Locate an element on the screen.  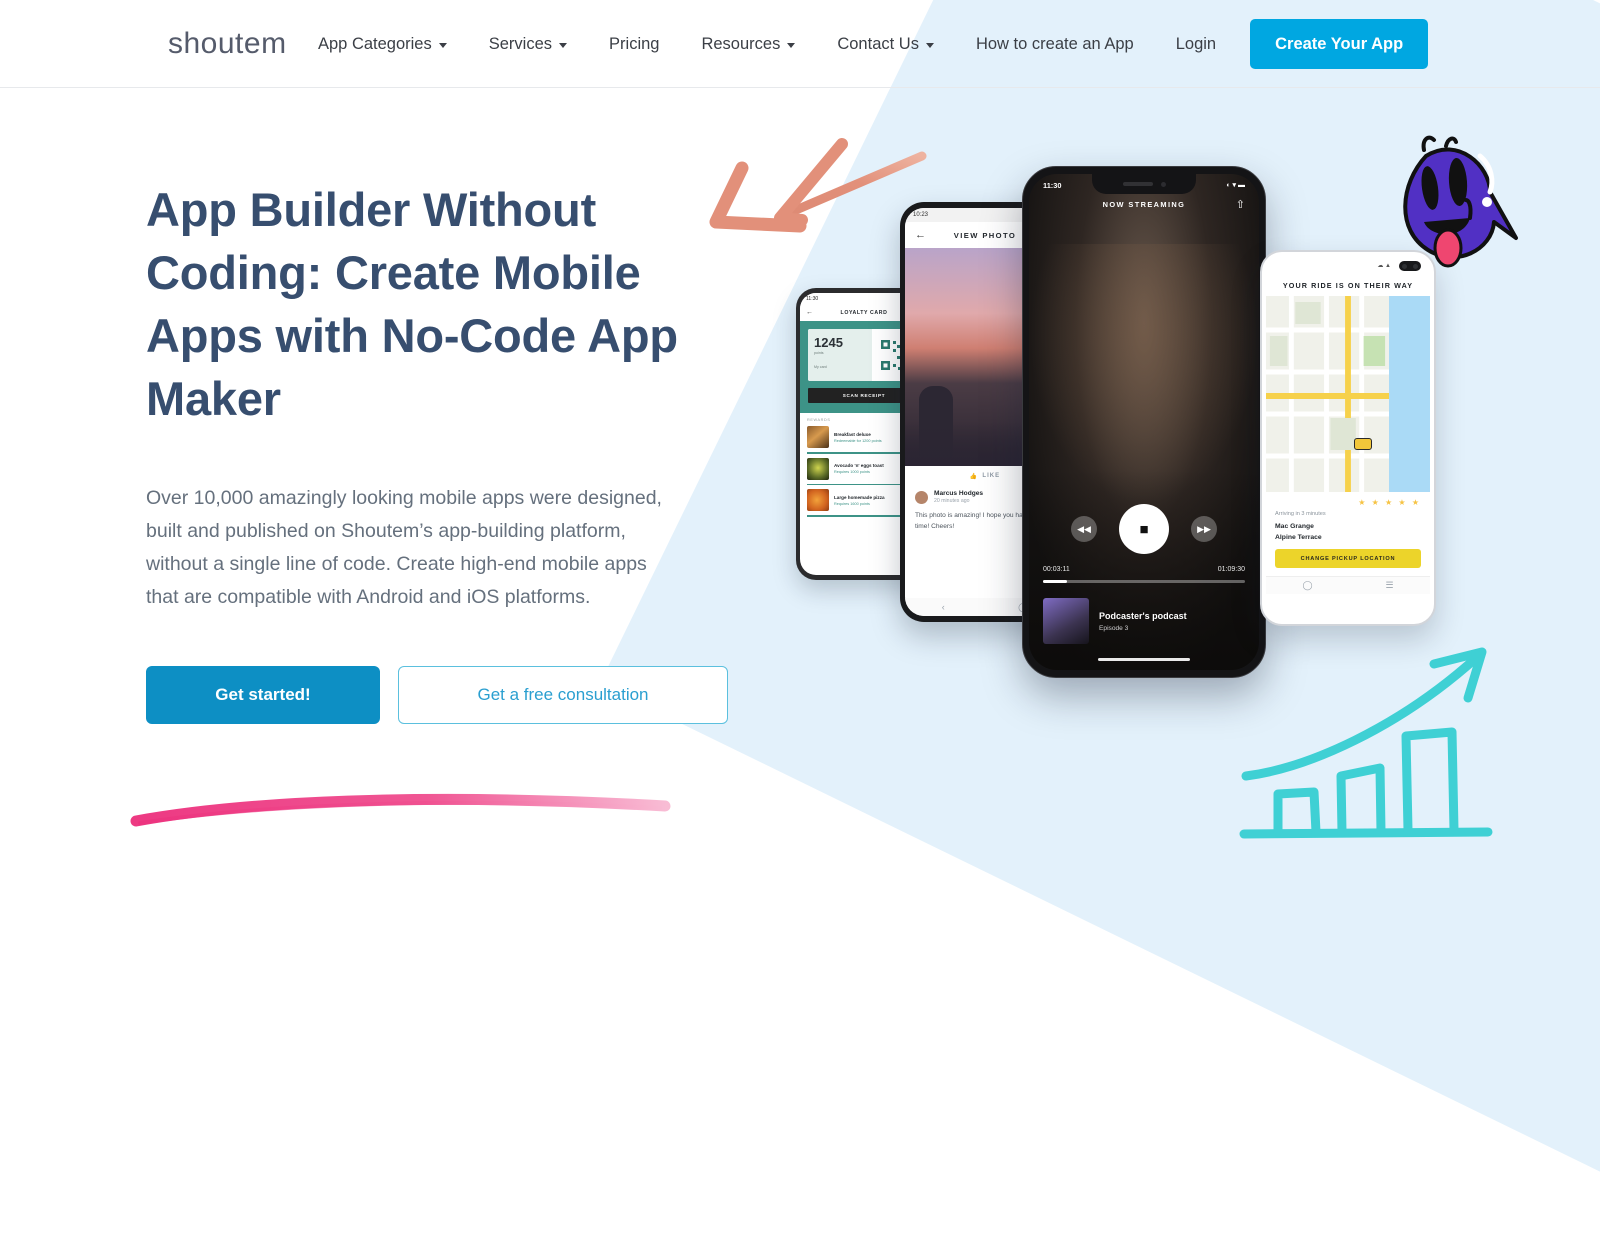
recents-nav-icon: ☰ is located at coordinates (1389, 585).